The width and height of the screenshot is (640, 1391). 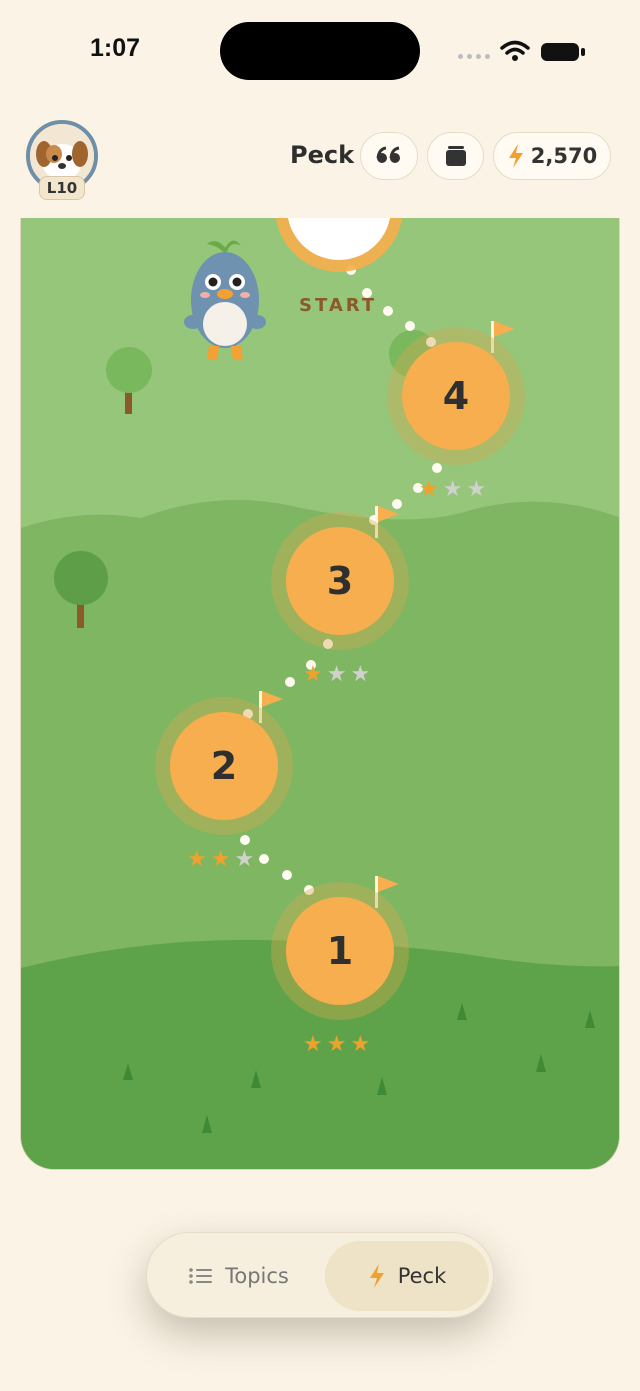 I want to click on level-node-3: 3, so click(x=340, y=581).